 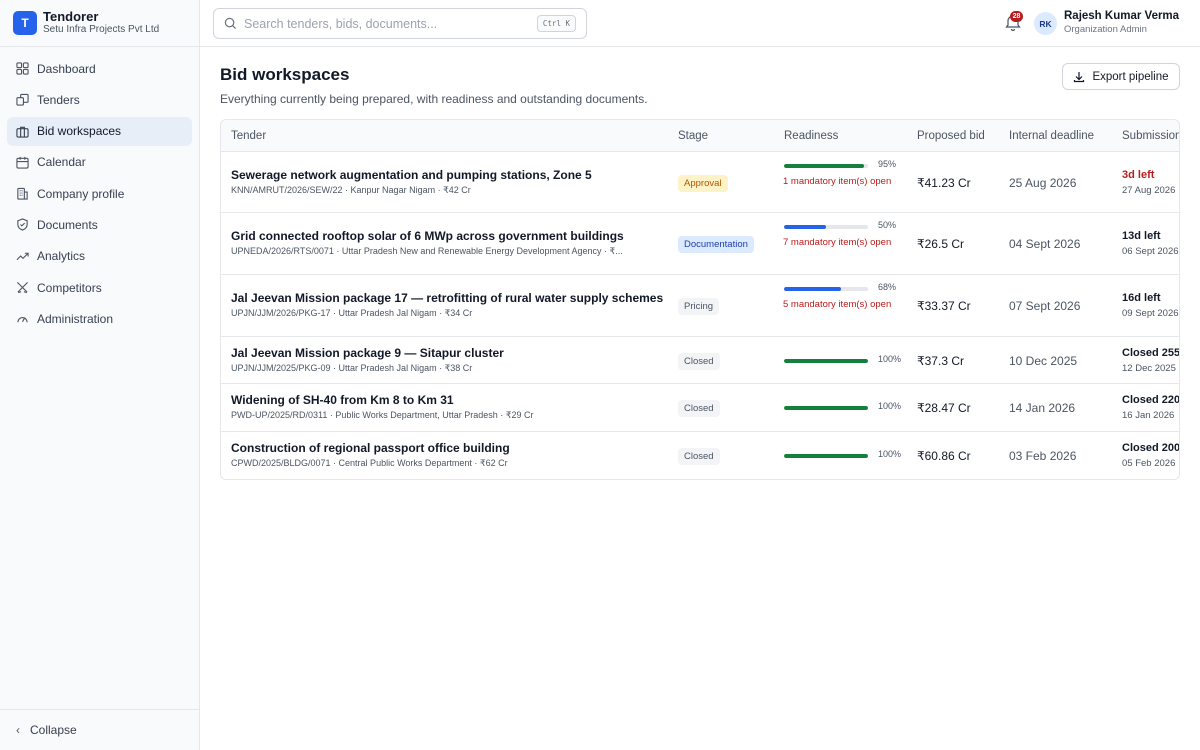 What do you see at coordinates (99, 131) in the screenshot?
I see `sidebar-item-bid-workspaces: Bid workspaces` at bounding box center [99, 131].